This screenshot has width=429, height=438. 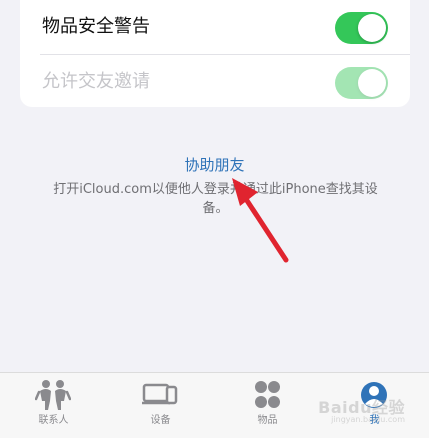 What do you see at coordinates (267, 420) in the screenshot?
I see `tab-label: 物品` at bounding box center [267, 420].